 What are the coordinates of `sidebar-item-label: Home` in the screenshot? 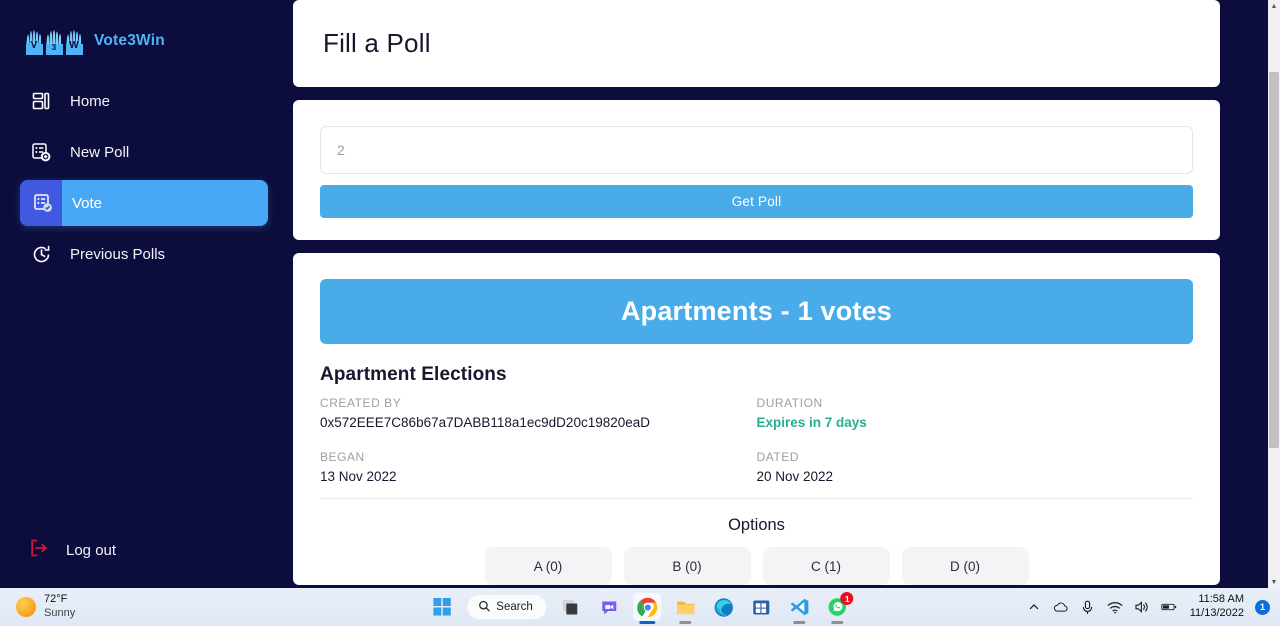 It's located at (90, 101).